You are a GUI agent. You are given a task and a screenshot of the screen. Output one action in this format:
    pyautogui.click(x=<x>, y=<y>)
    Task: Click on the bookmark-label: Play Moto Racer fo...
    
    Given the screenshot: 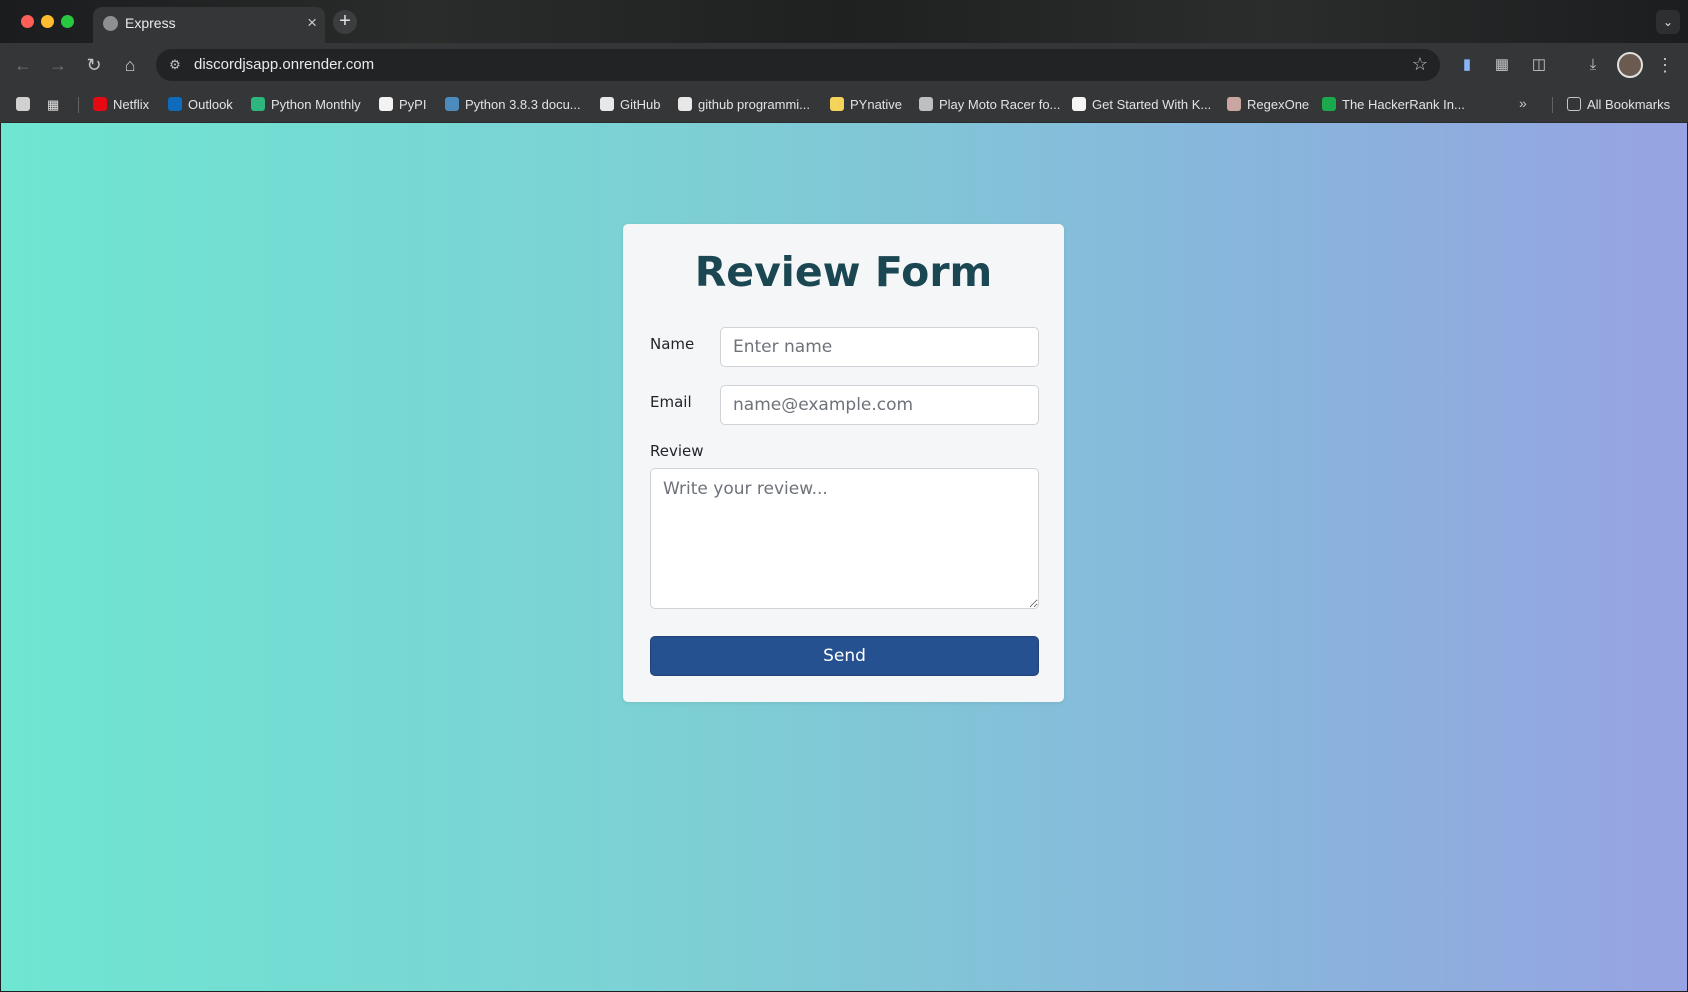 What is the action you would take?
    pyautogui.click(x=1000, y=104)
    